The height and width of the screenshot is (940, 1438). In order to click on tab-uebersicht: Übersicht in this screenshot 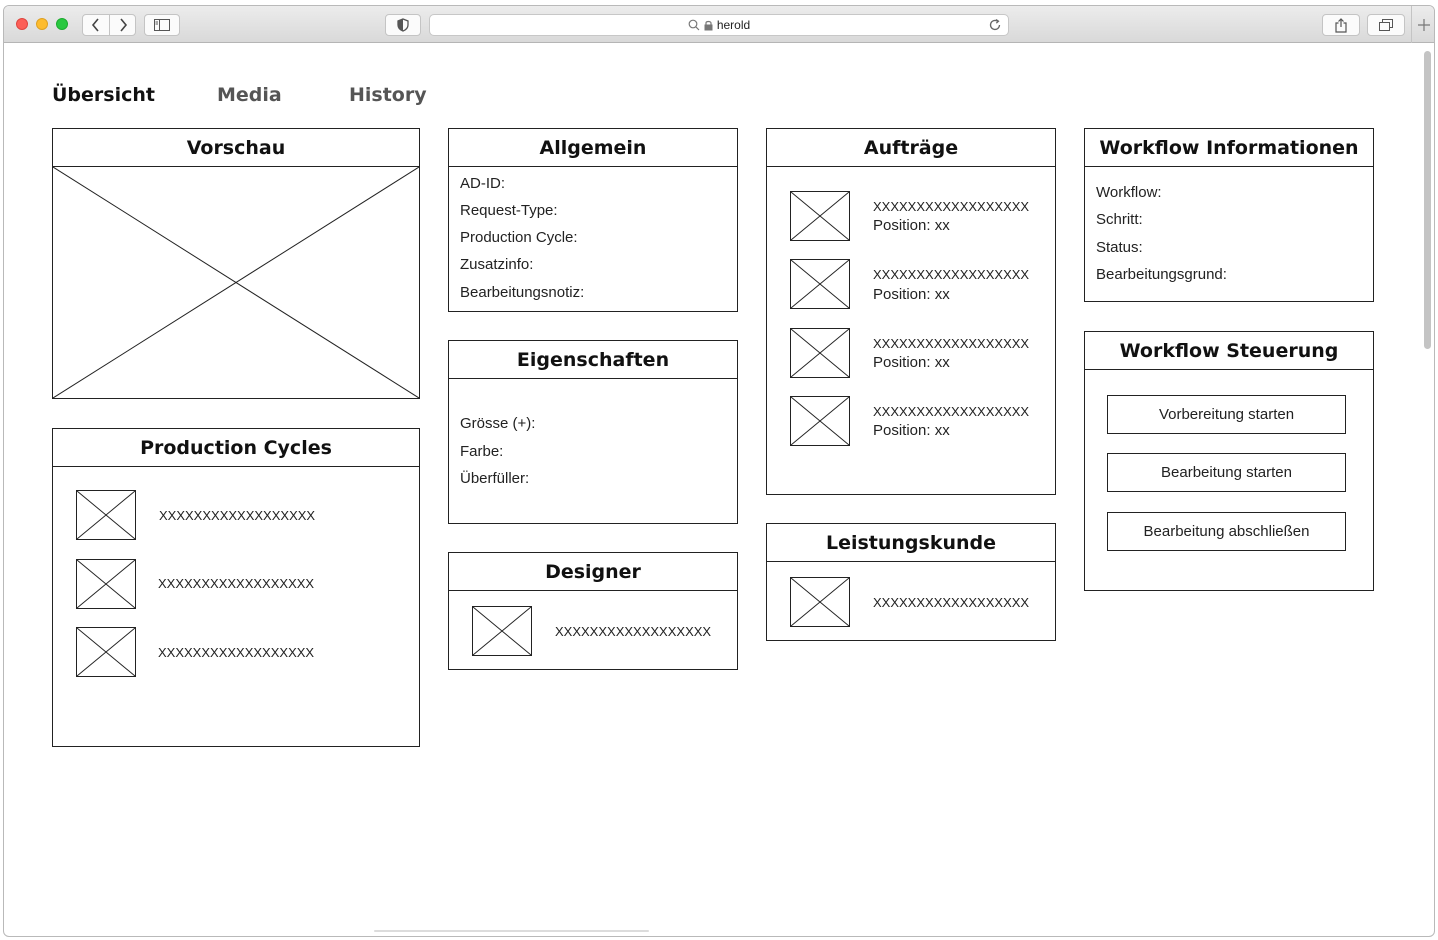, I will do `click(103, 95)`.